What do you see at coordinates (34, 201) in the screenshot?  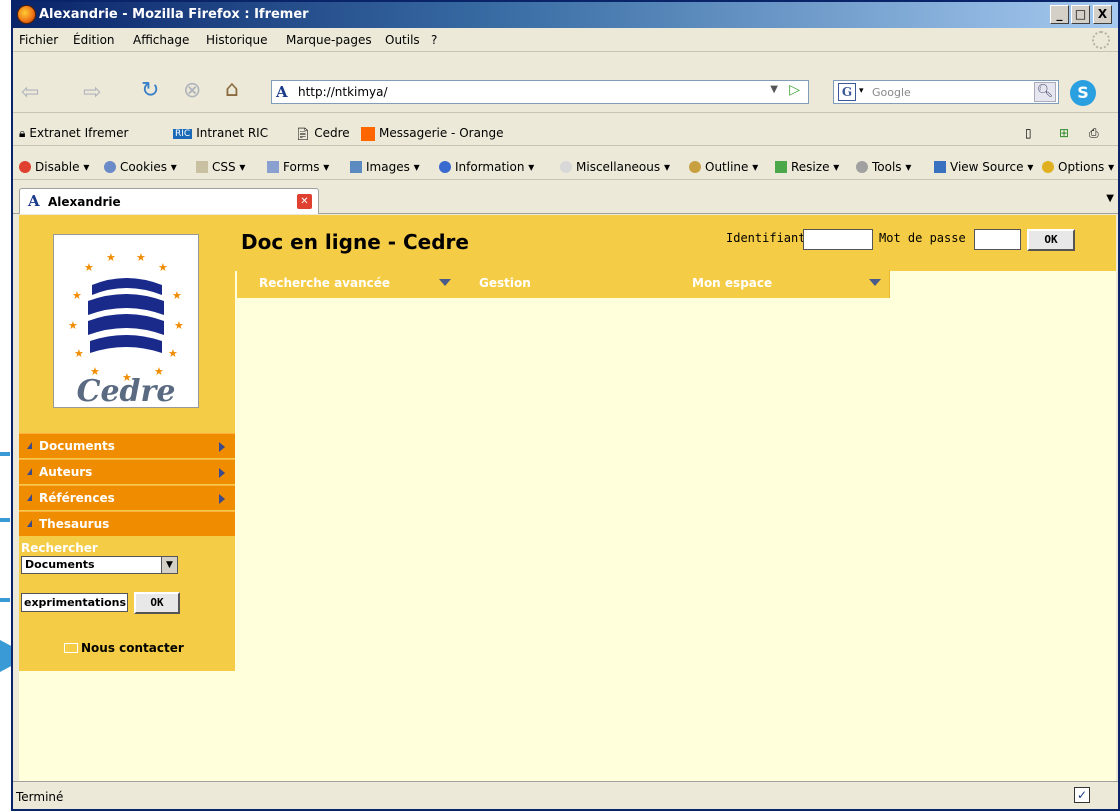 I see `tab-favicon: A` at bounding box center [34, 201].